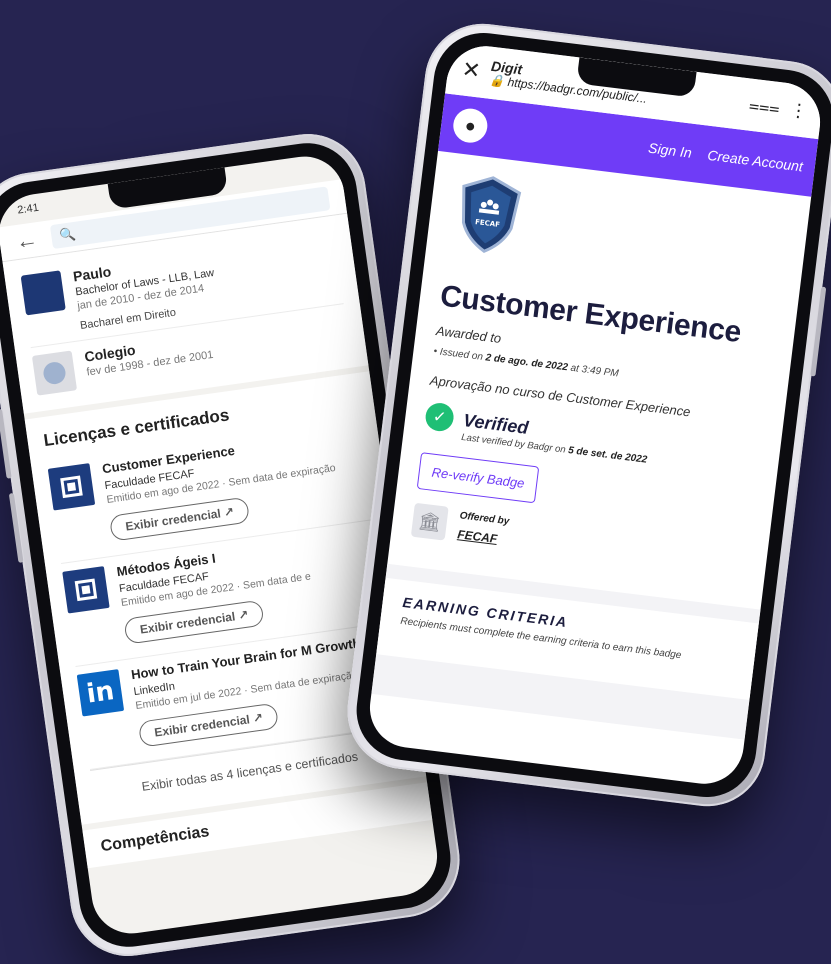 The height and width of the screenshot is (964, 831). I want to click on search-icon: 🔍, so click(67, 234).